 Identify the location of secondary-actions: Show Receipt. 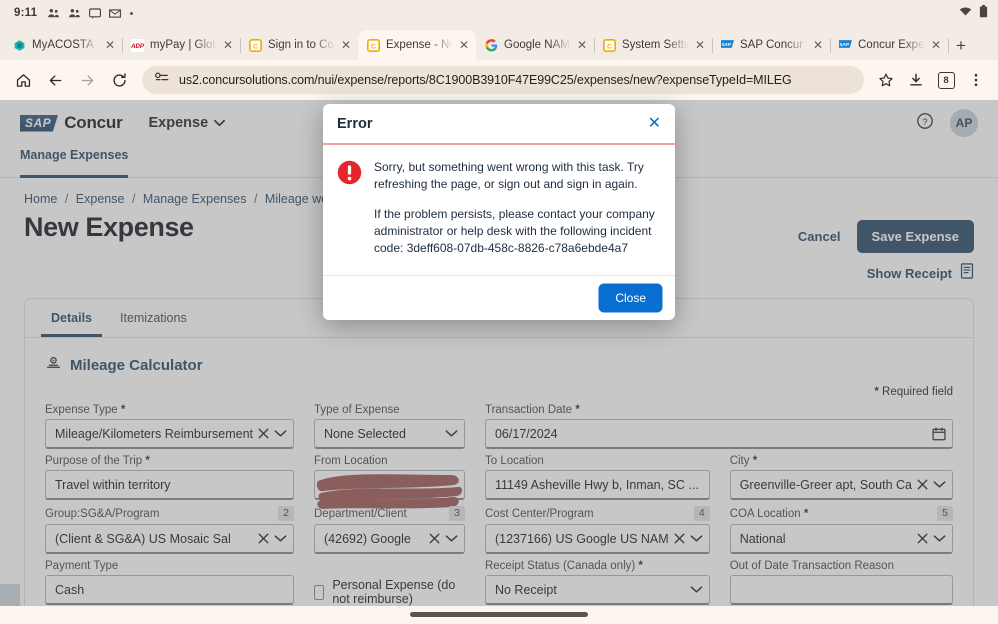
(886, 273).